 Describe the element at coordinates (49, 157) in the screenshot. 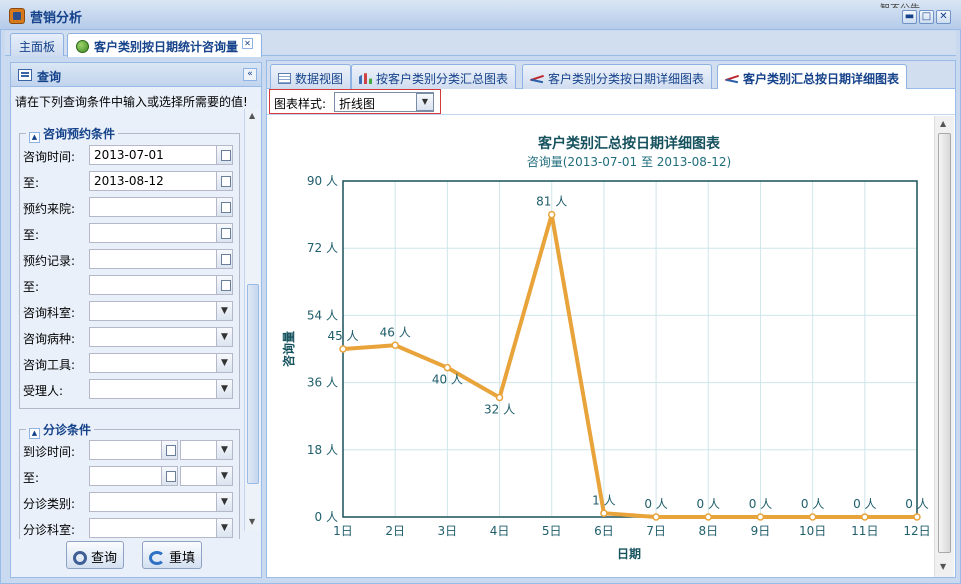

I see `field-label: 咨询时间:` at that location.